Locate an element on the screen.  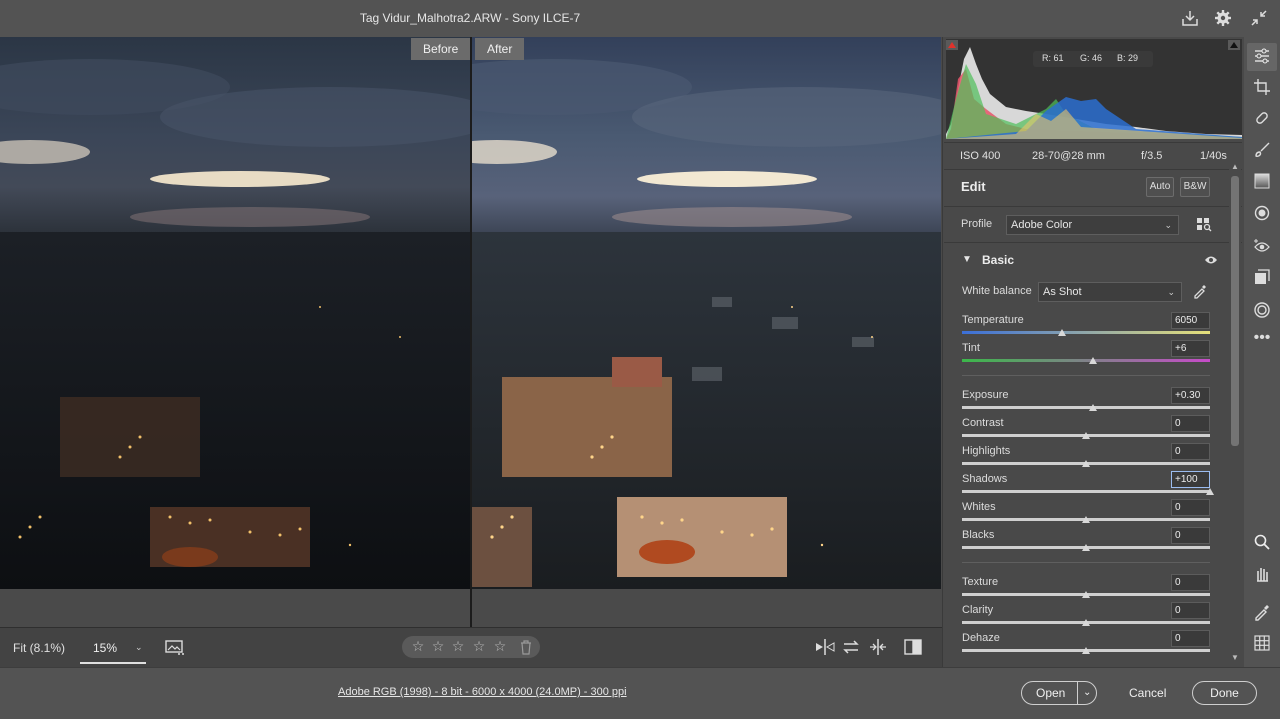
window-title: Tag Vidur_Malhotra2.ARW - Sony ILCE-7 is located at coordinates (470, 18).